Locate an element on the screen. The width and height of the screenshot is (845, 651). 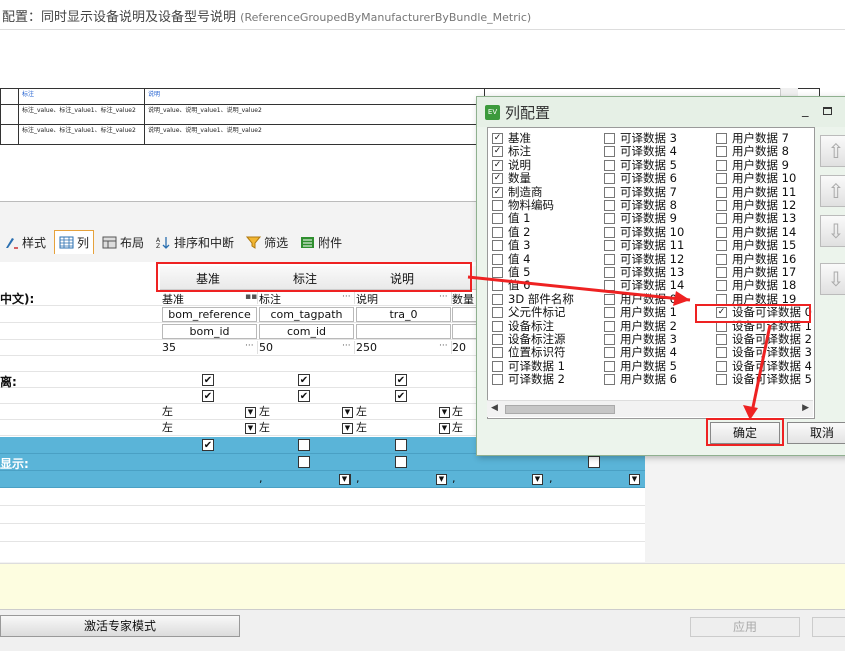
property-field: com_id is located at coordinates (306, 331).